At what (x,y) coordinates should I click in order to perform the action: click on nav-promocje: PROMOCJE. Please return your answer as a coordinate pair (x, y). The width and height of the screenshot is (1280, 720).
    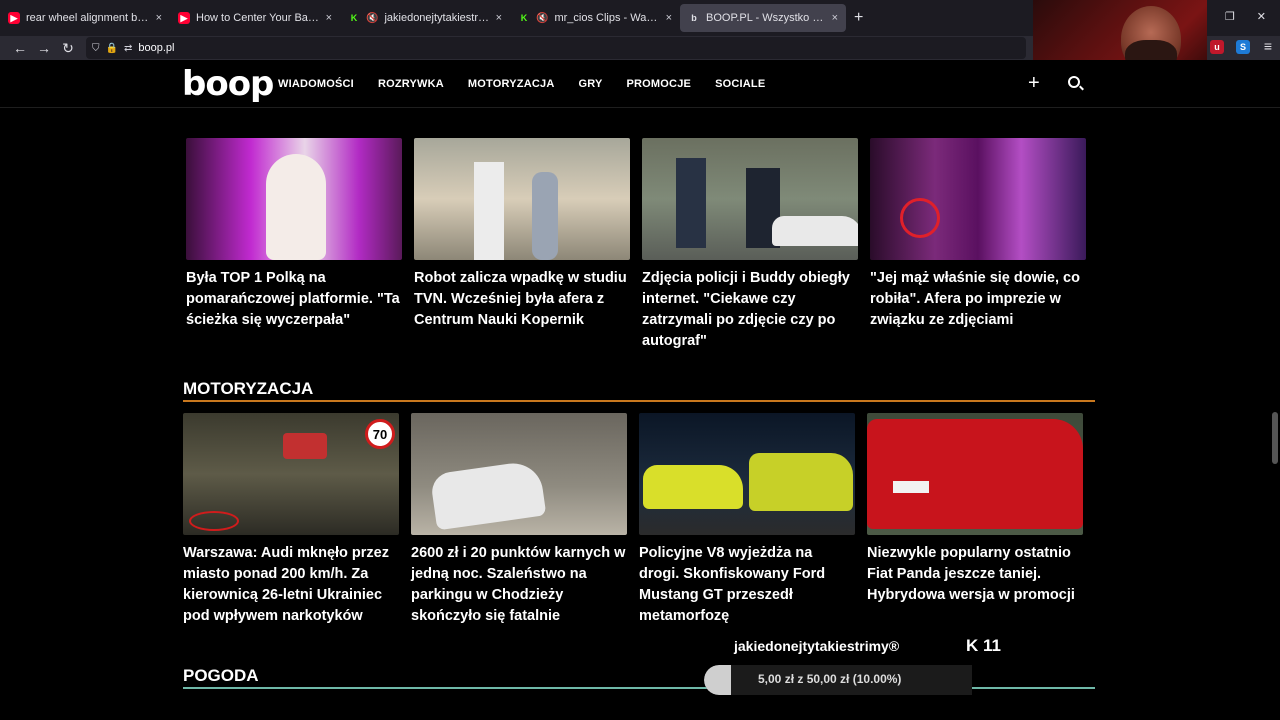
    Looking at the image, I should click on (659, 84).